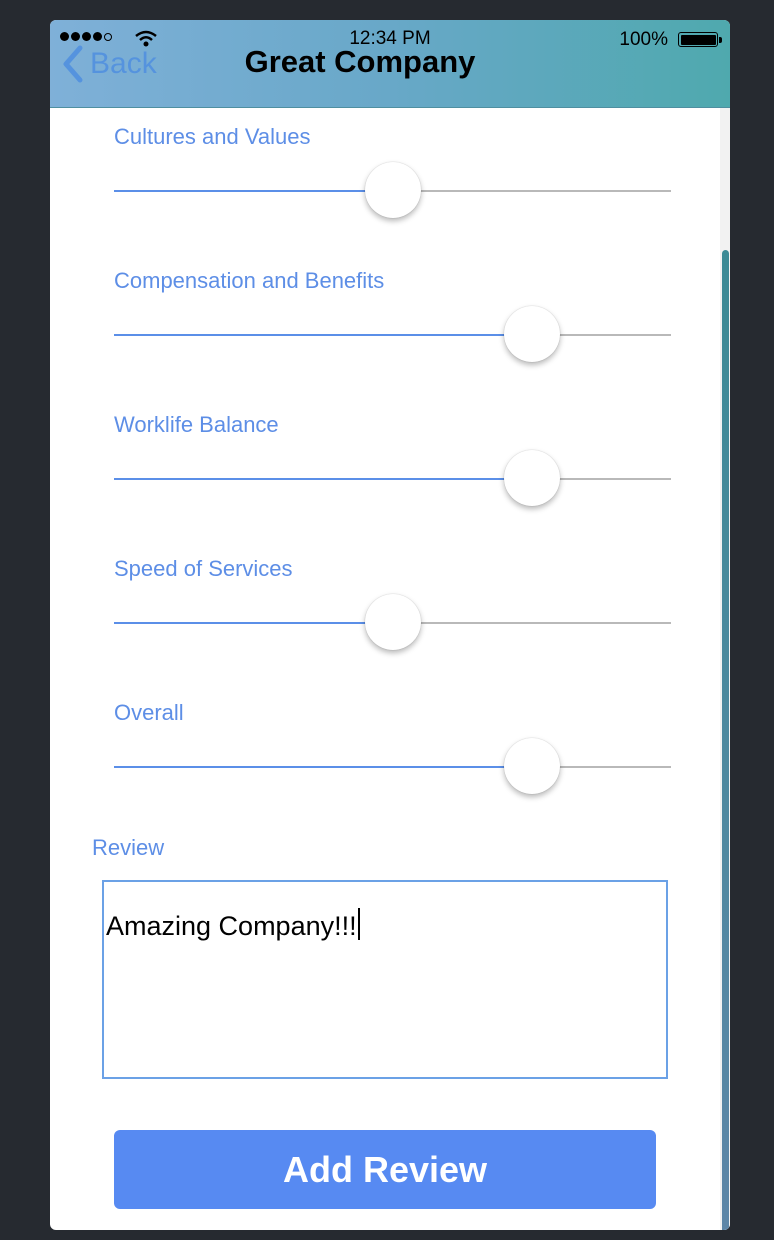 This screenshot has height=1240, width=774. I want to click on slider-label: Worklife Balance, so click(196, 424).